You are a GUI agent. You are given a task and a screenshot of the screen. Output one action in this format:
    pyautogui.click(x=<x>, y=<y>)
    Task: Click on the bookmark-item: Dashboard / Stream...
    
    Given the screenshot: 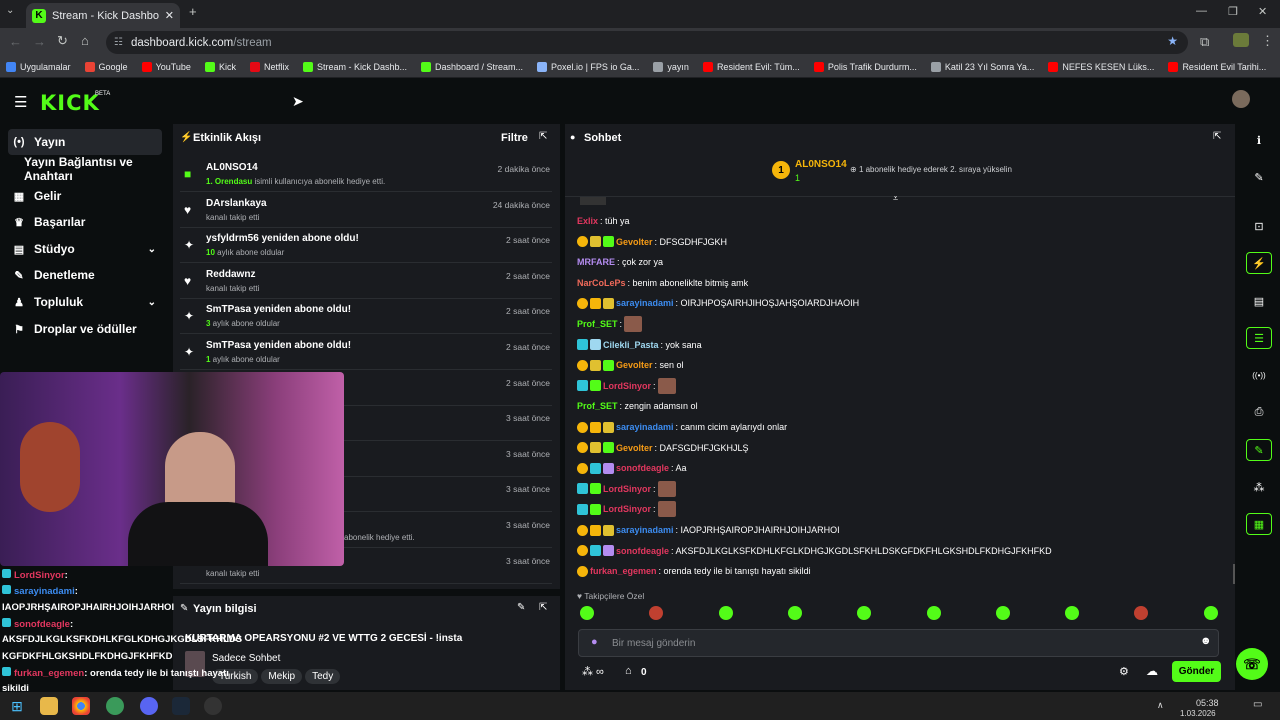 What is the action you would take?
    pyautogui.click(x=472, y=66)
    